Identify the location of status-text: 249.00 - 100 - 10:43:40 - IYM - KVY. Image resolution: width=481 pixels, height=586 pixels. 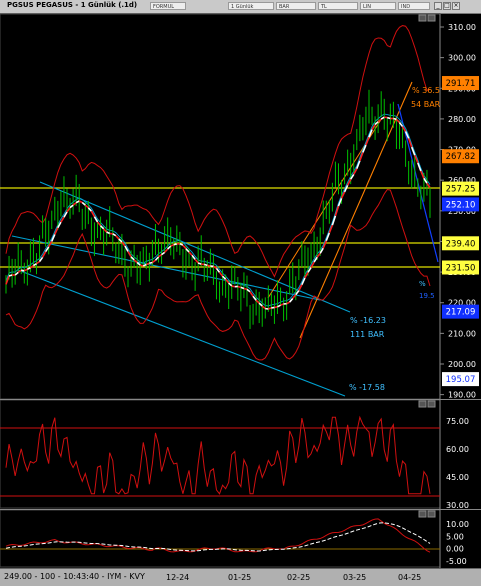
(74, 576).